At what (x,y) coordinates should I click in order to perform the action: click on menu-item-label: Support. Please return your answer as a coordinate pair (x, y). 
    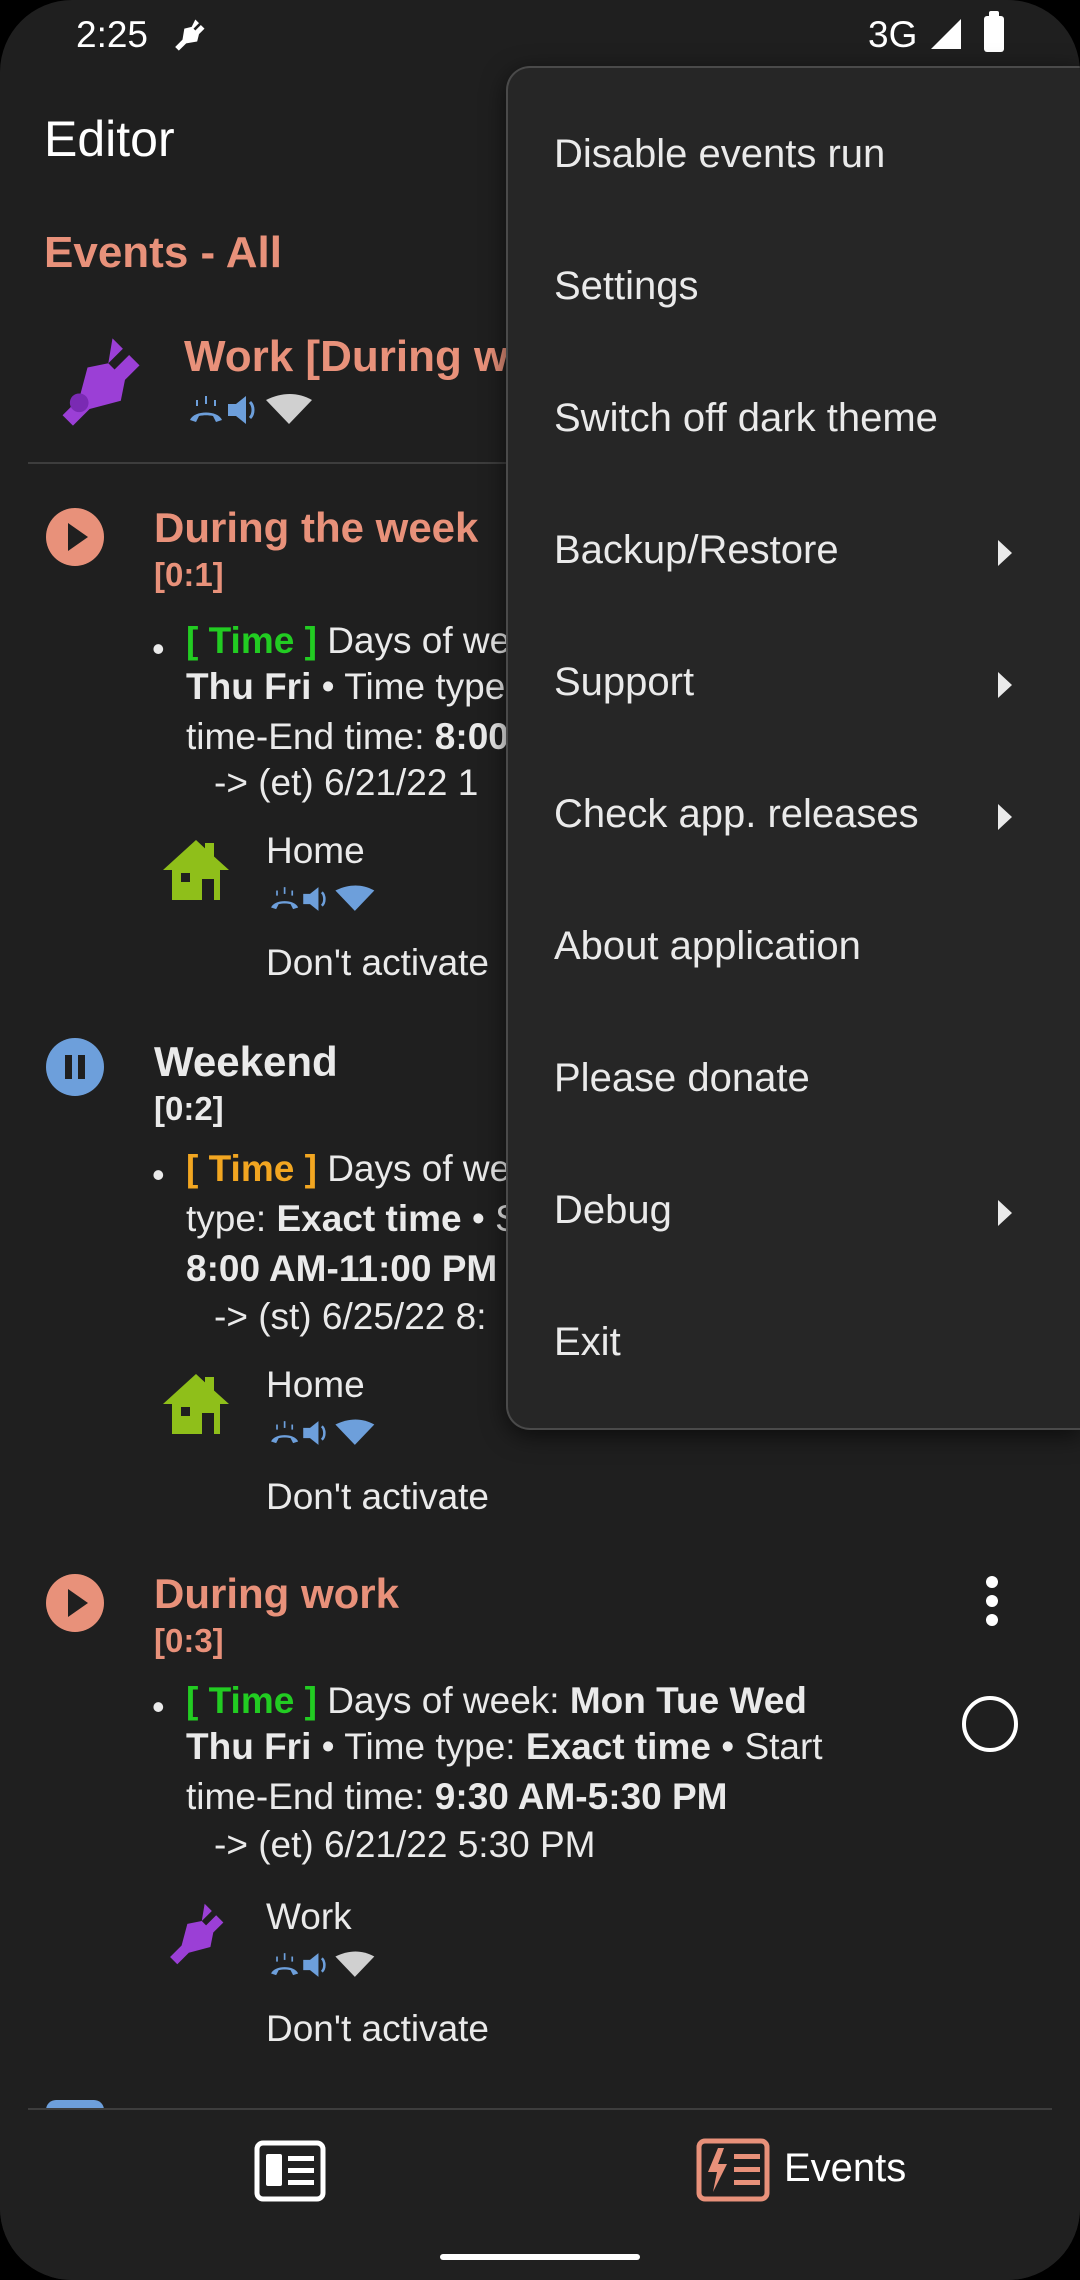
    Looking at the image, I should click on (624, 682).